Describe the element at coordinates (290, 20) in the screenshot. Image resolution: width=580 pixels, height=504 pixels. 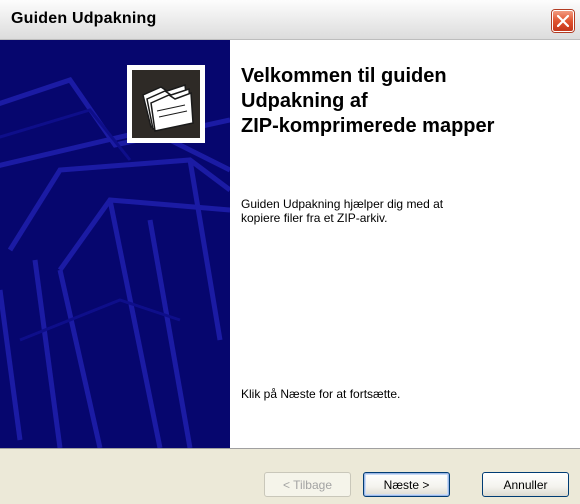
I see `title-bar: Guiden Udpakning` at that location.